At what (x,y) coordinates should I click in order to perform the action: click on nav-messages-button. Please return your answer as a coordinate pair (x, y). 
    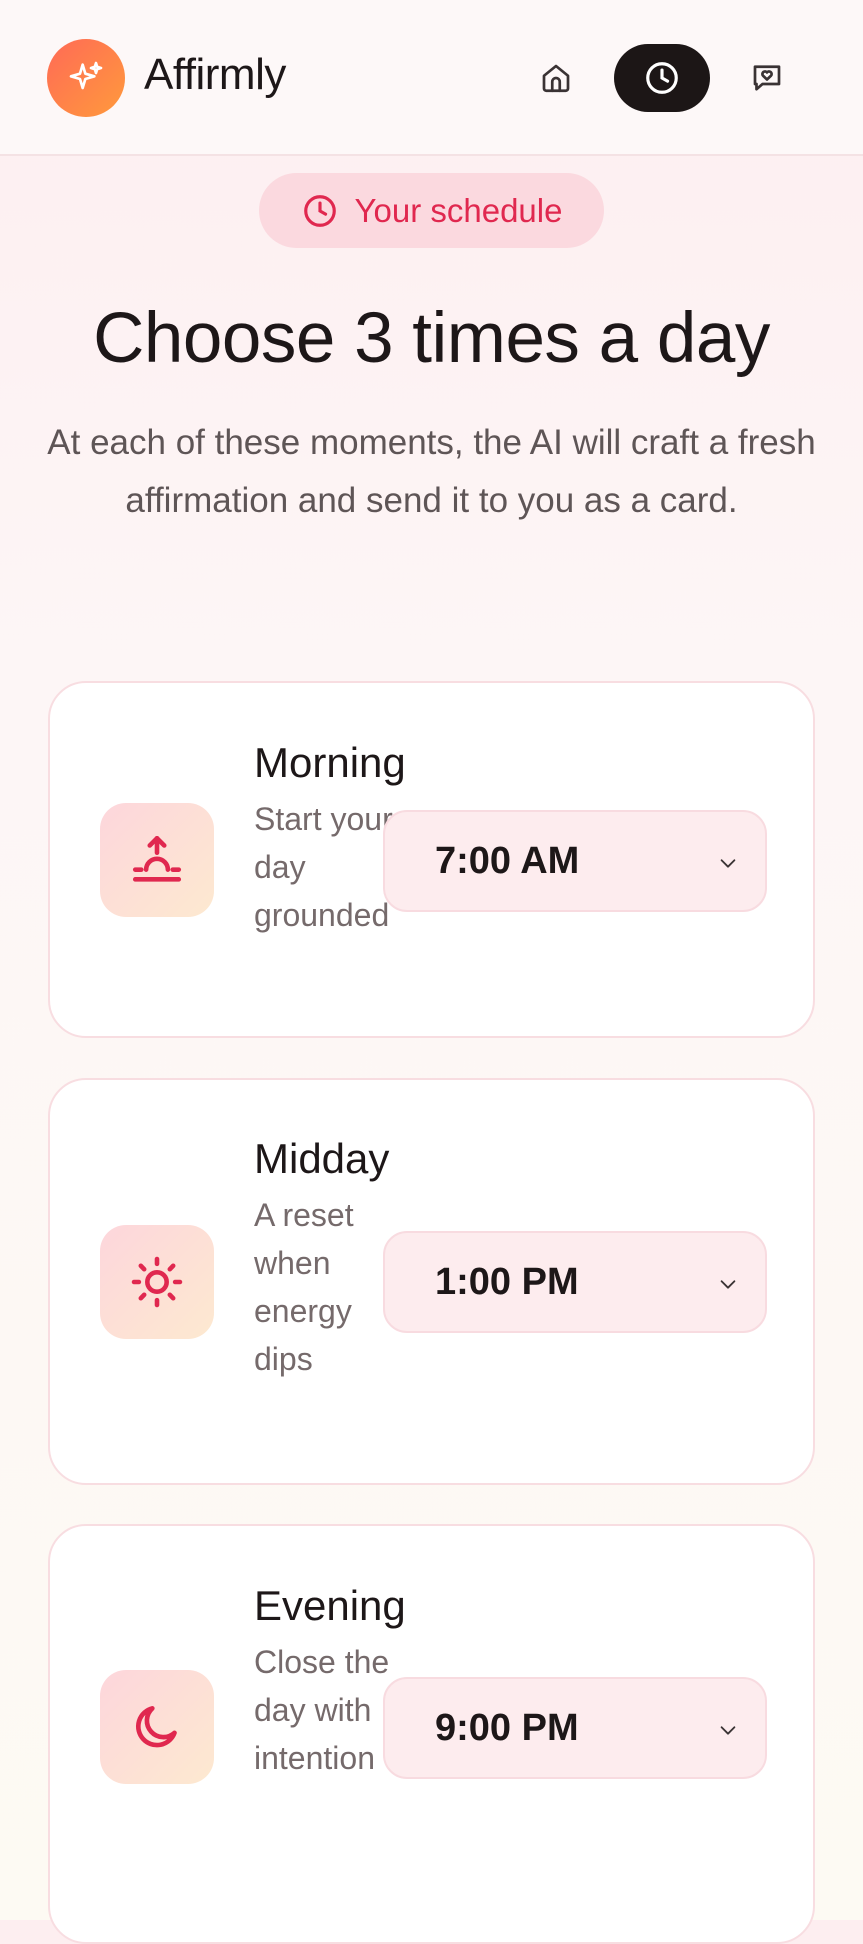
    Looking at the image, I should click on (767, 78).